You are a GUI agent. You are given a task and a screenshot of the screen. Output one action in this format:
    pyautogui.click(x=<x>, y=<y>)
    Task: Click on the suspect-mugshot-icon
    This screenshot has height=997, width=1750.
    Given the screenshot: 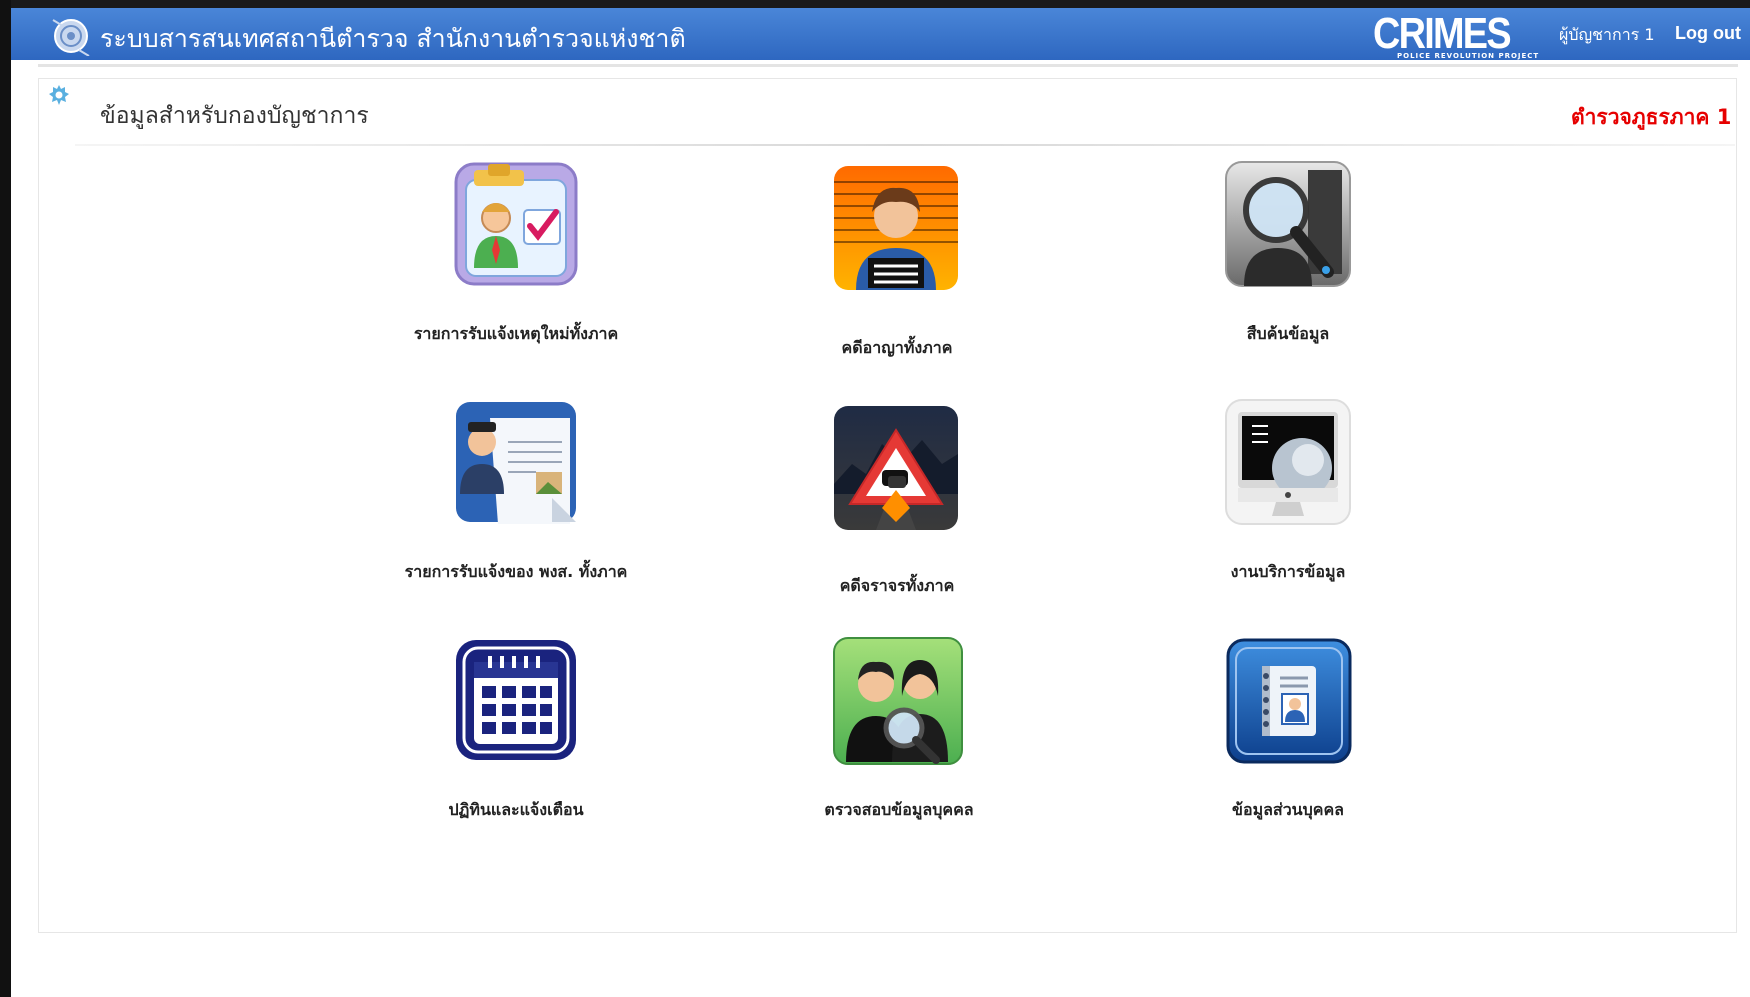 What is the action you would take?
    pyautogui.click(x=896, y=228)
    